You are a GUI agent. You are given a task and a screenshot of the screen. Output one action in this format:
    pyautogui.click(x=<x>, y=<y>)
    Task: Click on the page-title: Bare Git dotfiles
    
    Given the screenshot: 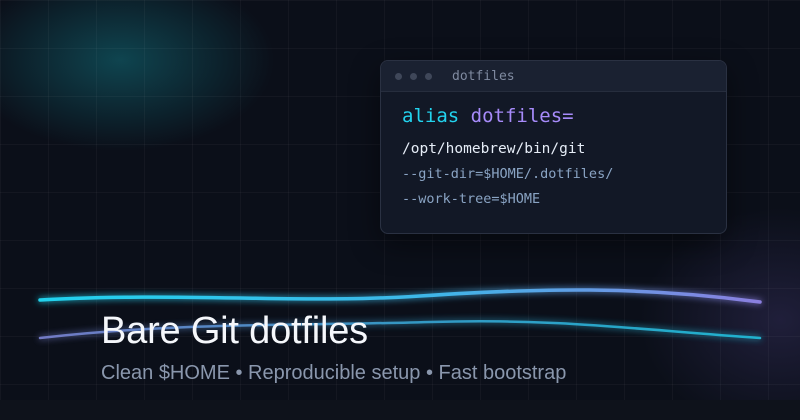 What is the action you would take?
    pyautogui.click(x=234, y=331)
    